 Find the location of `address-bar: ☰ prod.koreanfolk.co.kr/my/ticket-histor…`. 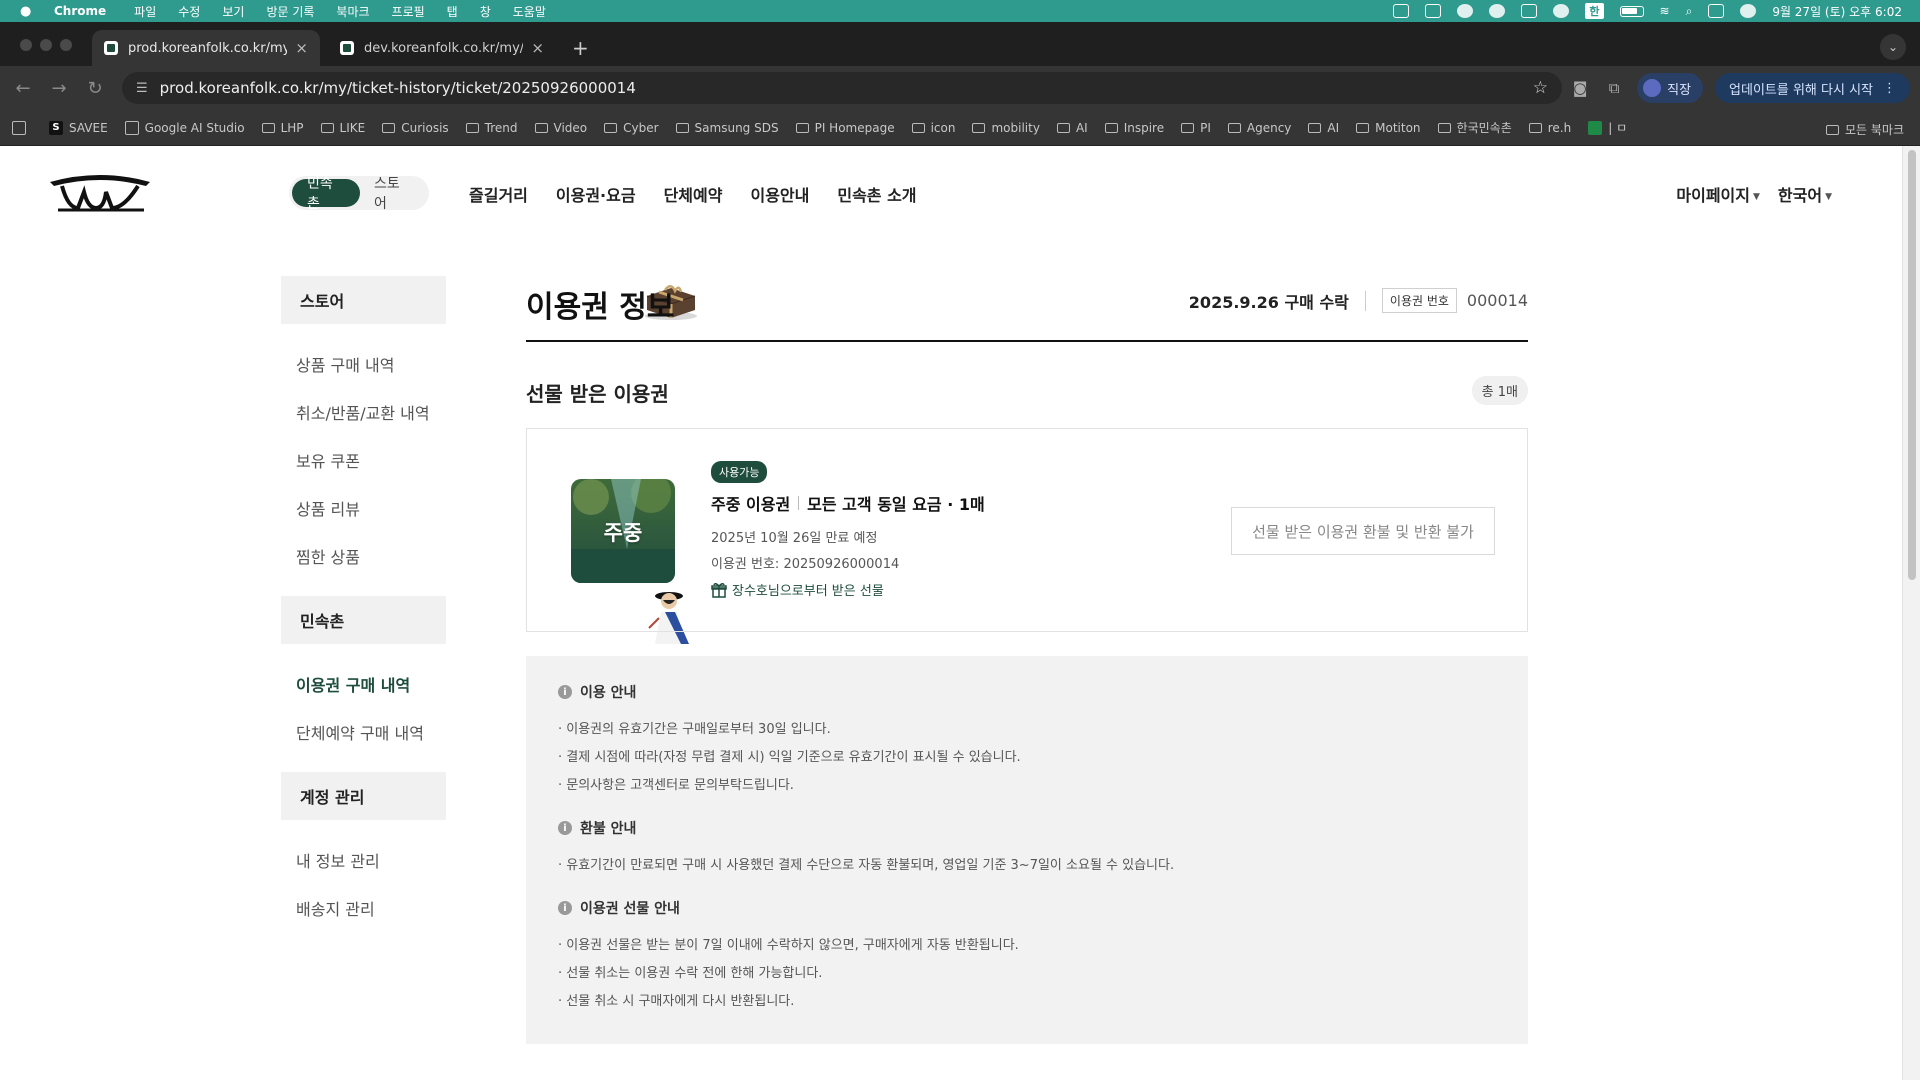

address-bar: ☰ prod.koreanfolk.co.kr/my/ticket-histor… is located at coordinates (842, 88).